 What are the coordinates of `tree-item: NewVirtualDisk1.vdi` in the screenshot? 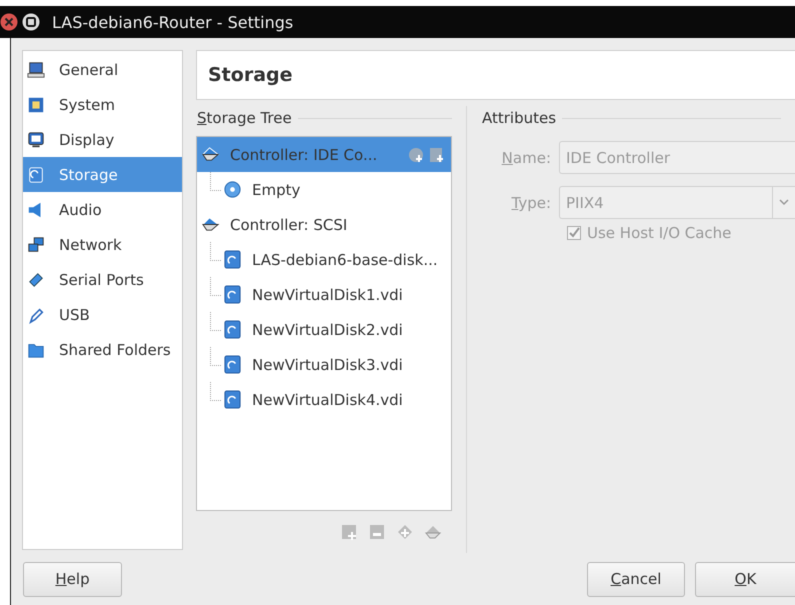 It's located at (324, 294).